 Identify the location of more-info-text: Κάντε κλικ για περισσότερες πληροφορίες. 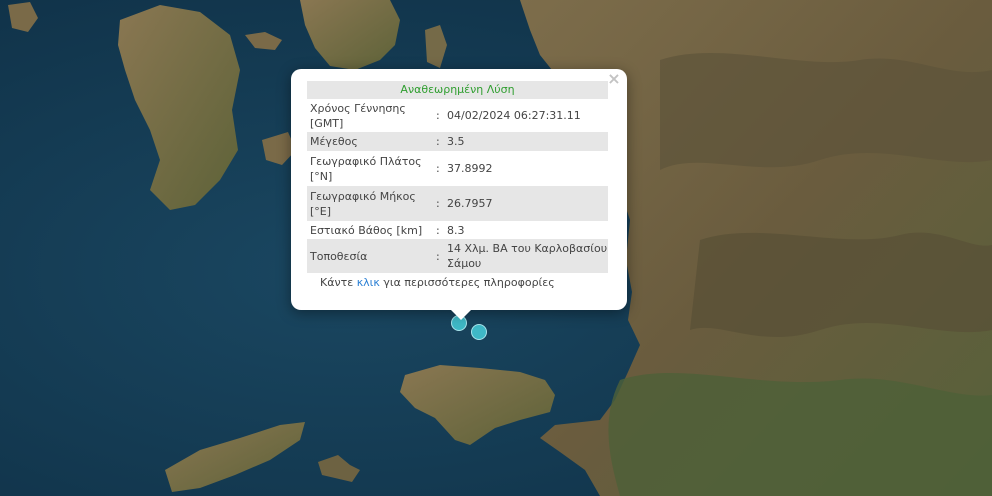
(457, 281).